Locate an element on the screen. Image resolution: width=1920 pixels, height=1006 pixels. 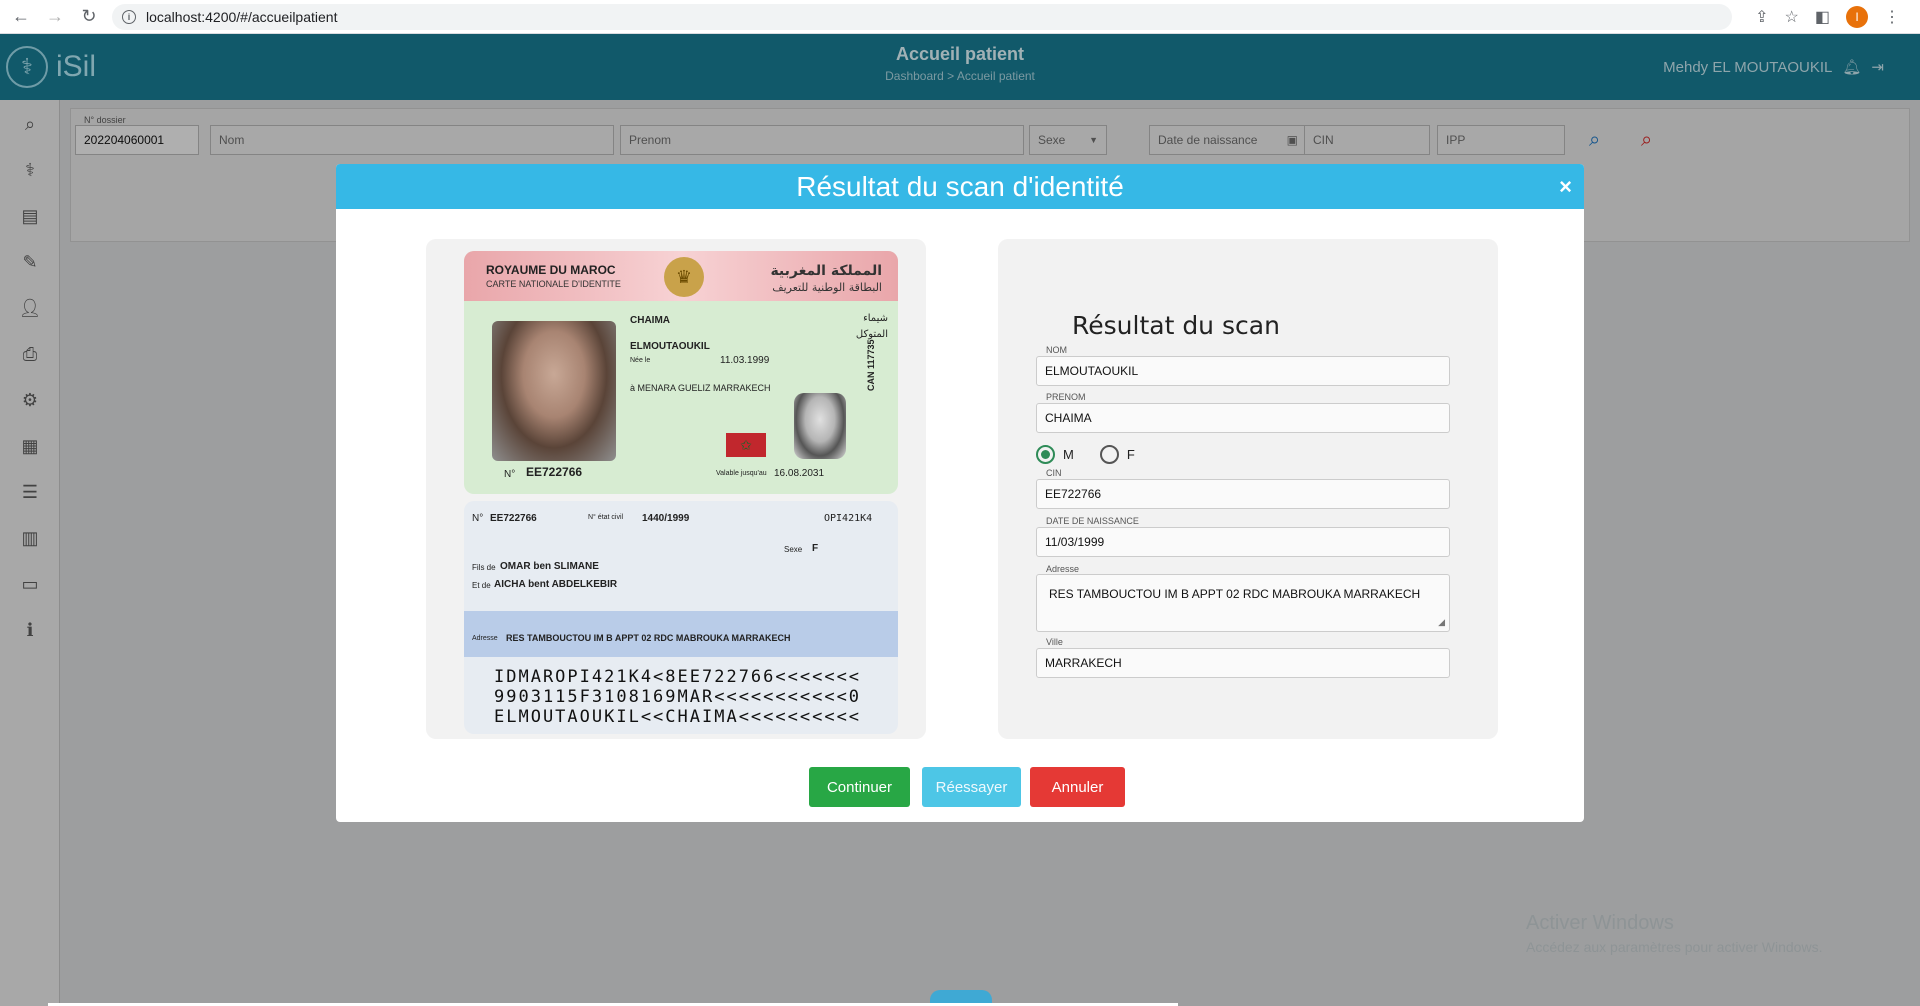
morocco-flag-icon: ✩ is located at coordinates (746, 445).